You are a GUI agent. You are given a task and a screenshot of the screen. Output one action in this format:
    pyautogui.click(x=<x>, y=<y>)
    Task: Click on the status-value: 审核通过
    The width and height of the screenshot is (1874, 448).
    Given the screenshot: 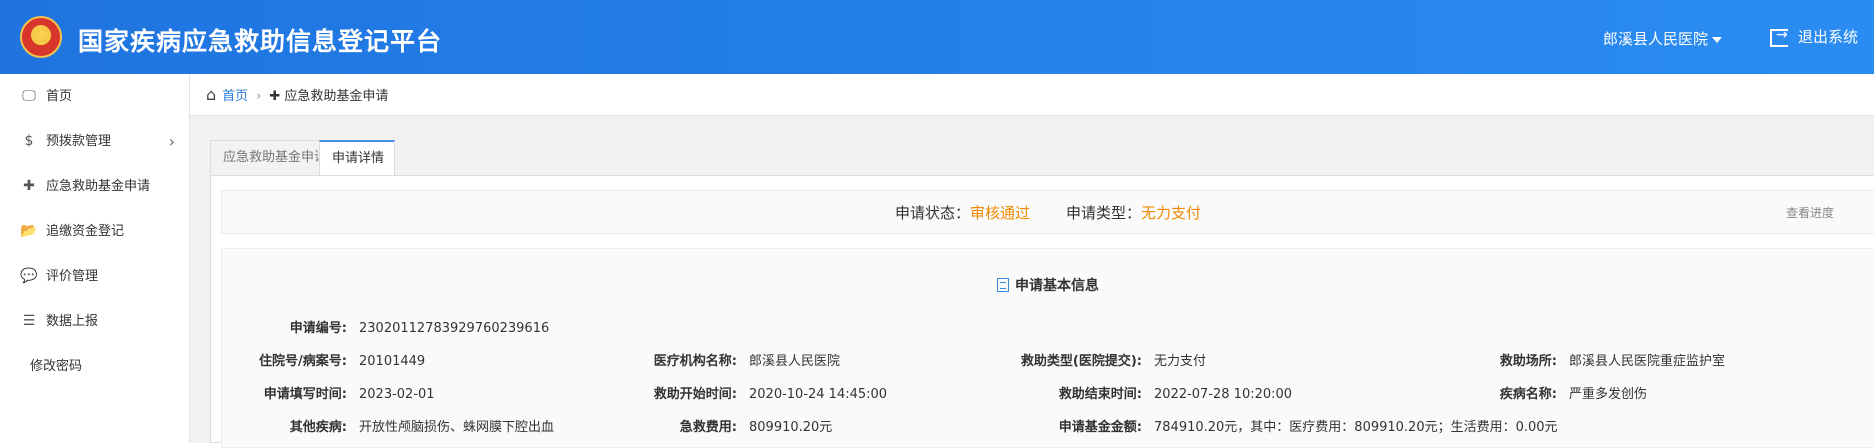 What is the action you would take?
    pyautogui.click(x=999, y=213)
    